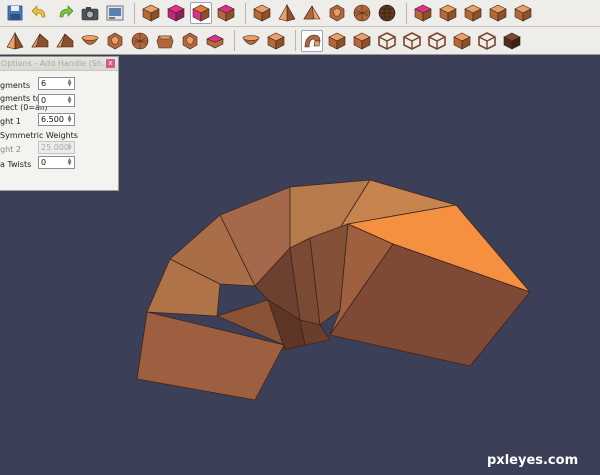 This screenshot has height=475, width=600. Describe the element at coordinates (251, 41) in the screenshot. I see `curved-arch-icon` at that location.